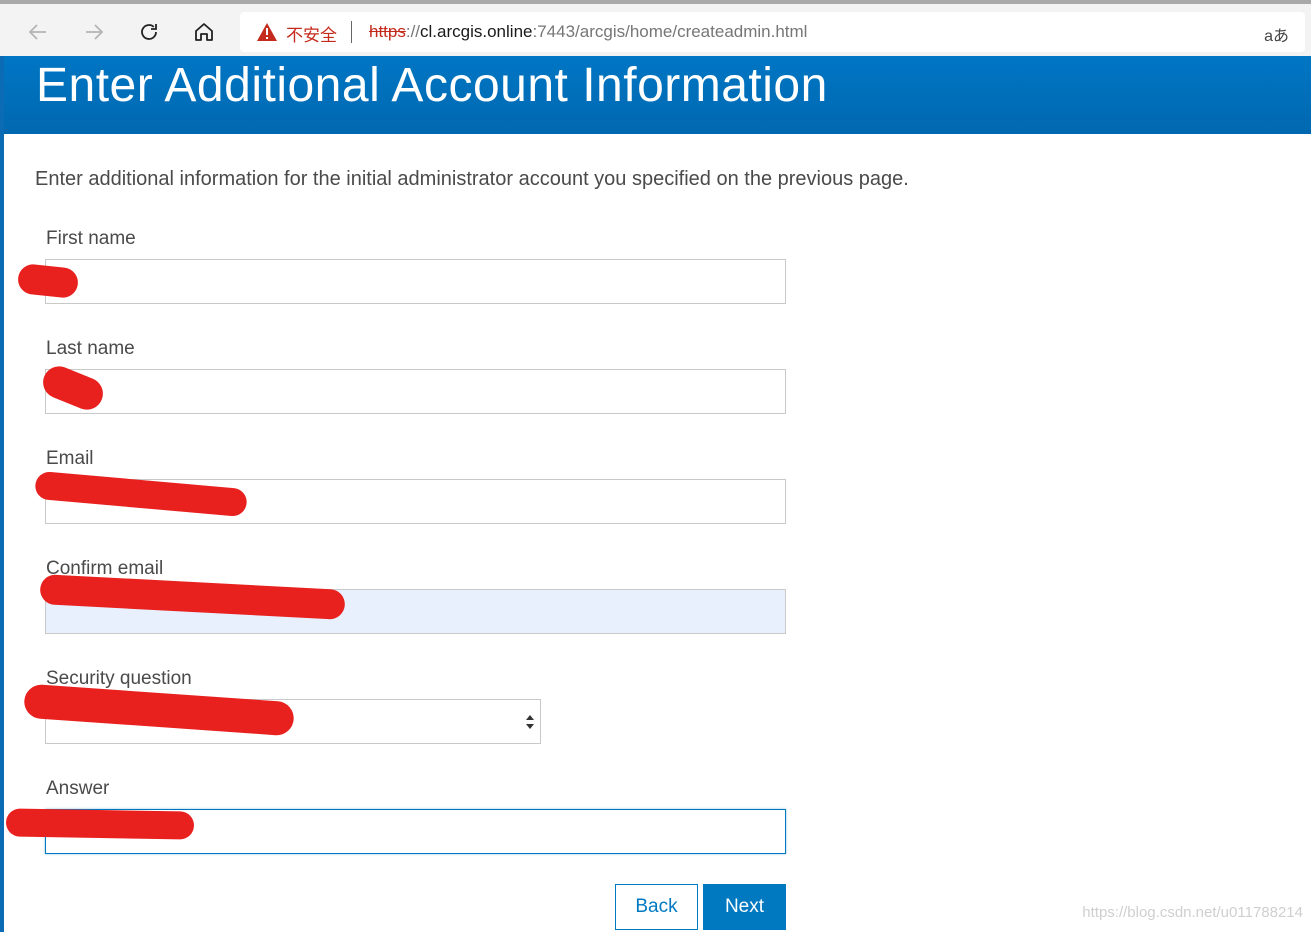  What do you see at coordinates (204, 32) in the screenshot?
I see `home-icon` at bounding box center [204, 32].